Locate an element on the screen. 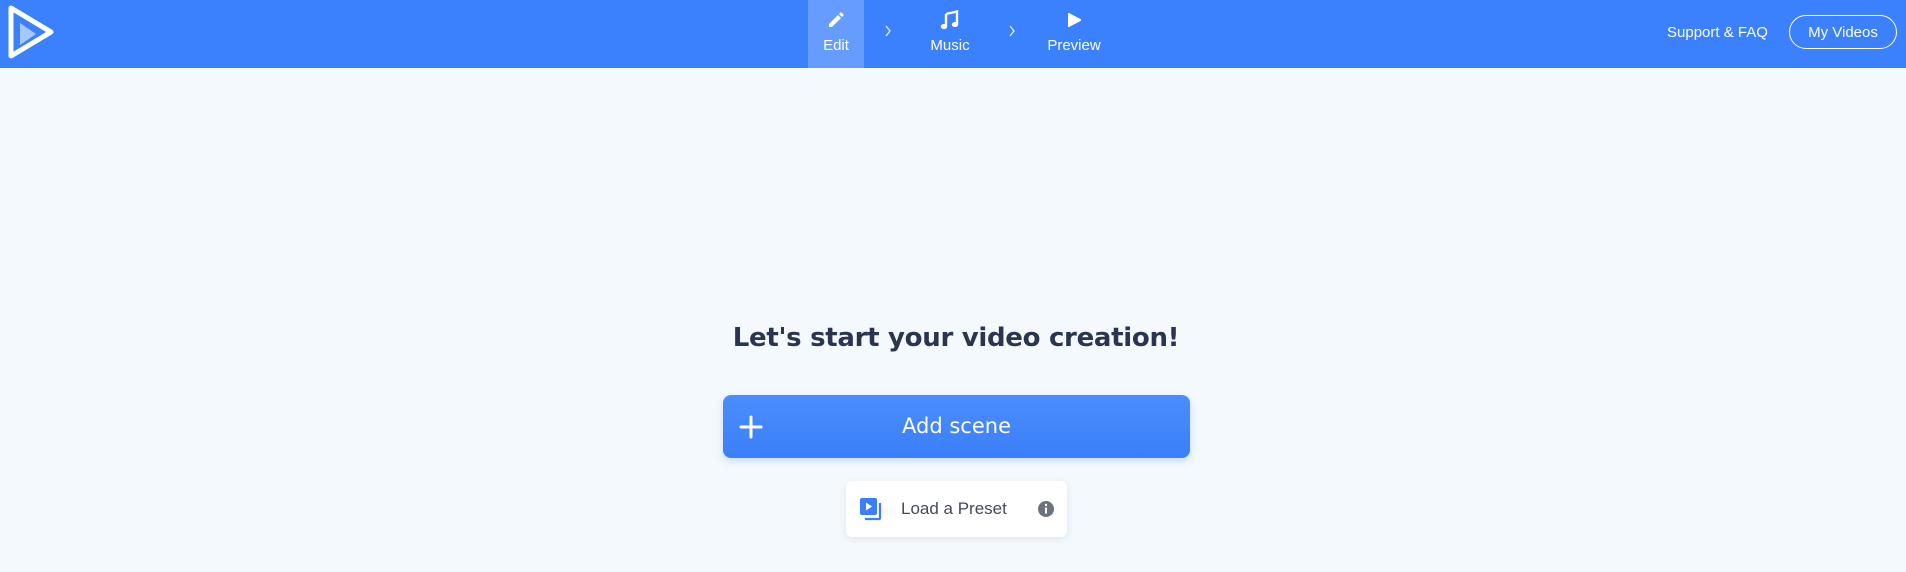  pencil-icon is located at coordinates (836, 20).